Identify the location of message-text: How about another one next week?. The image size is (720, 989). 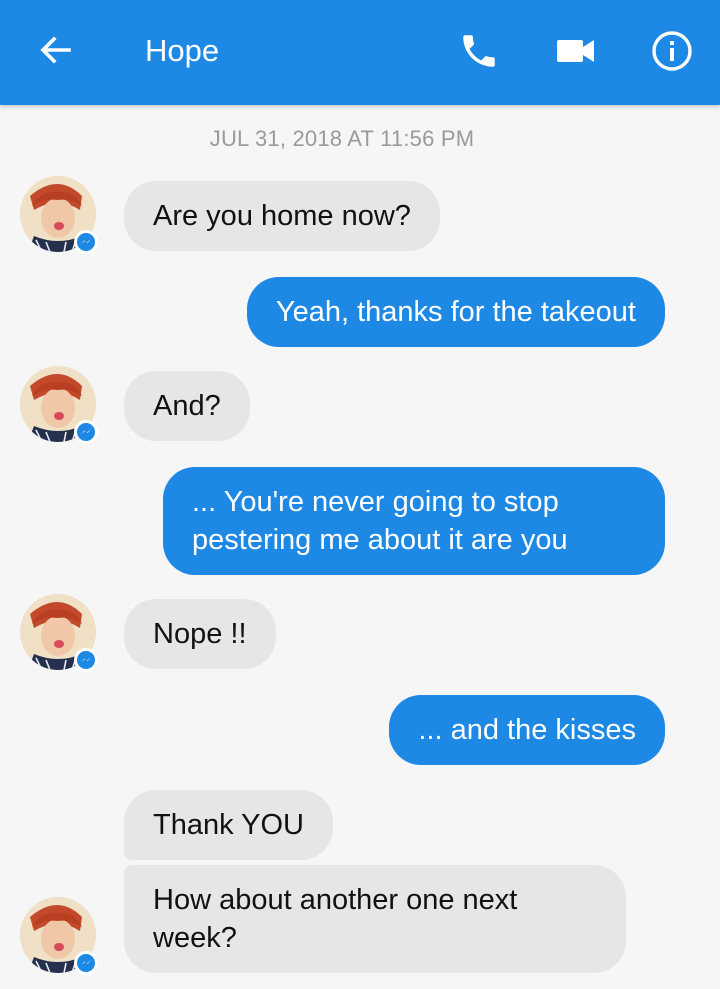
(335, 919).